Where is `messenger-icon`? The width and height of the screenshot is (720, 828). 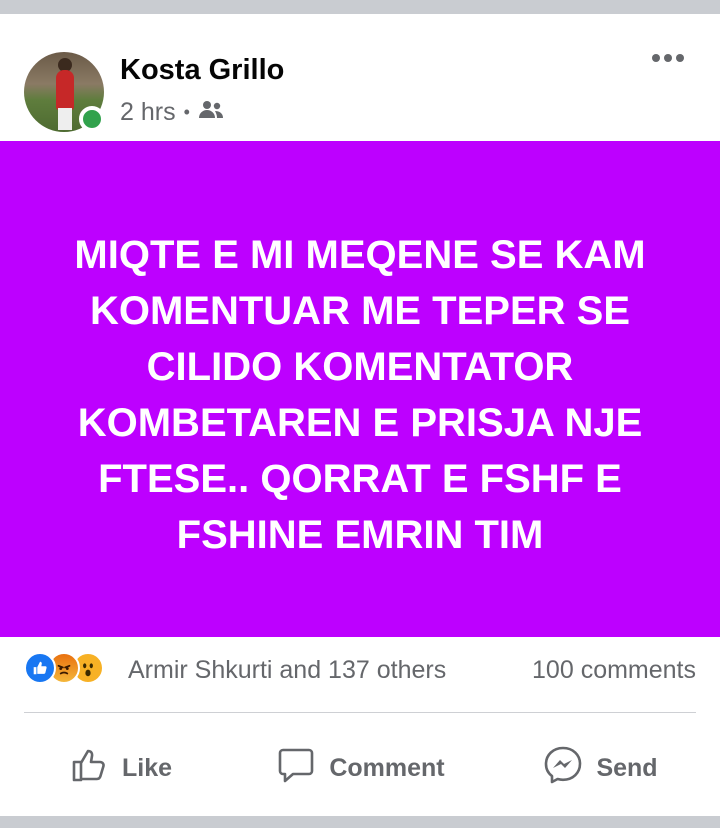
messenger-icon is located at coordinates (563, 768).